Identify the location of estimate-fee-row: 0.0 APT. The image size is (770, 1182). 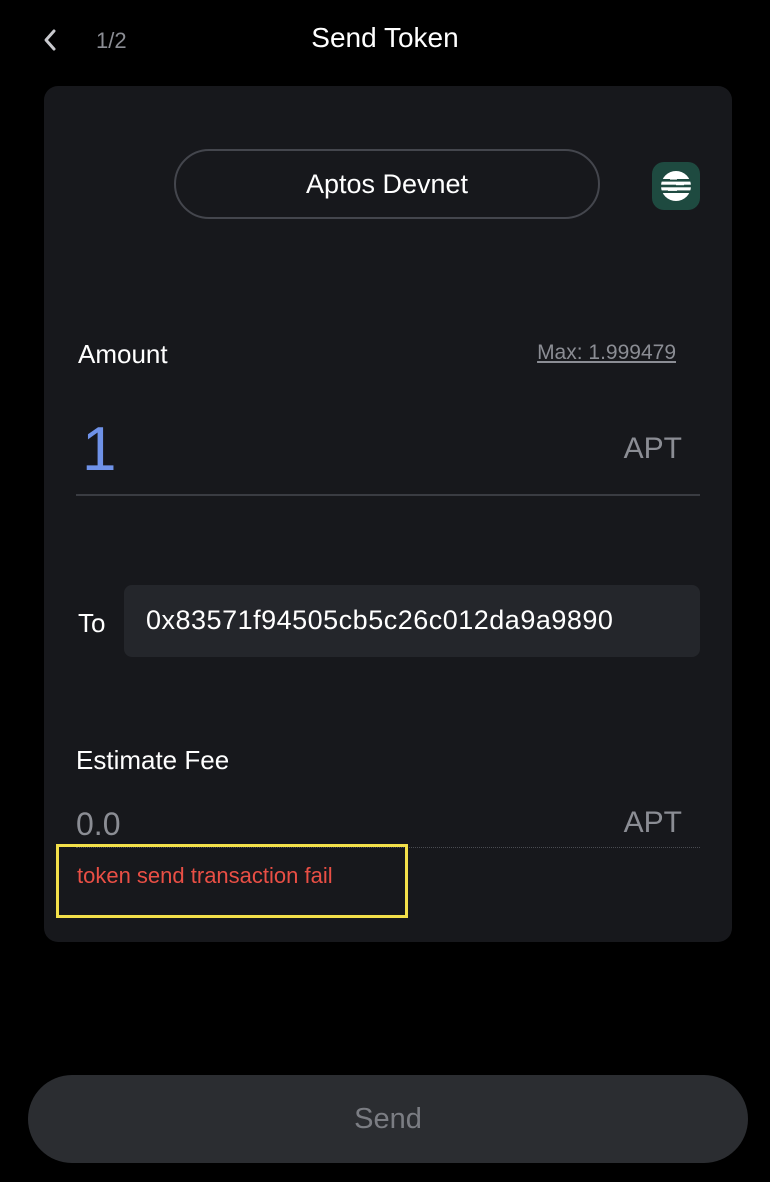
(388, 824).